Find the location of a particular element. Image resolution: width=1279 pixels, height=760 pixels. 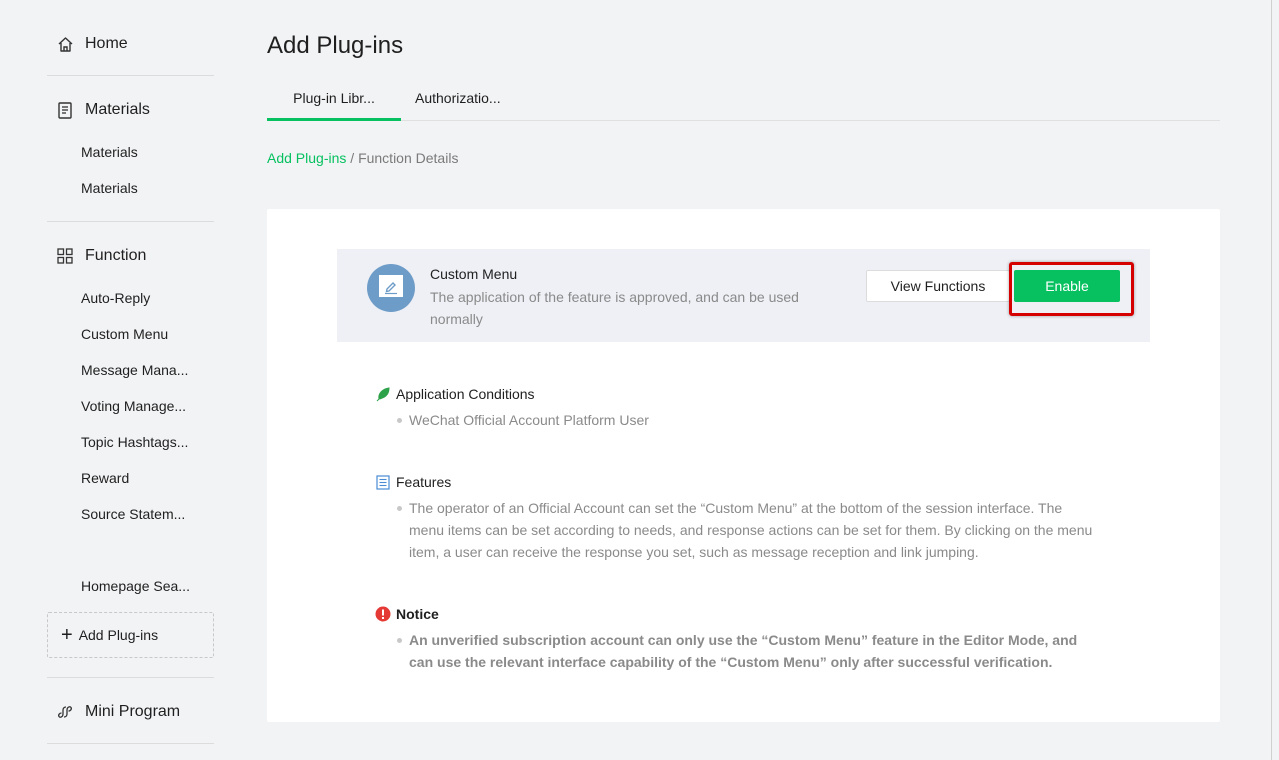

sidebar-item-reward: Reward is located at coordinates (105, 478).